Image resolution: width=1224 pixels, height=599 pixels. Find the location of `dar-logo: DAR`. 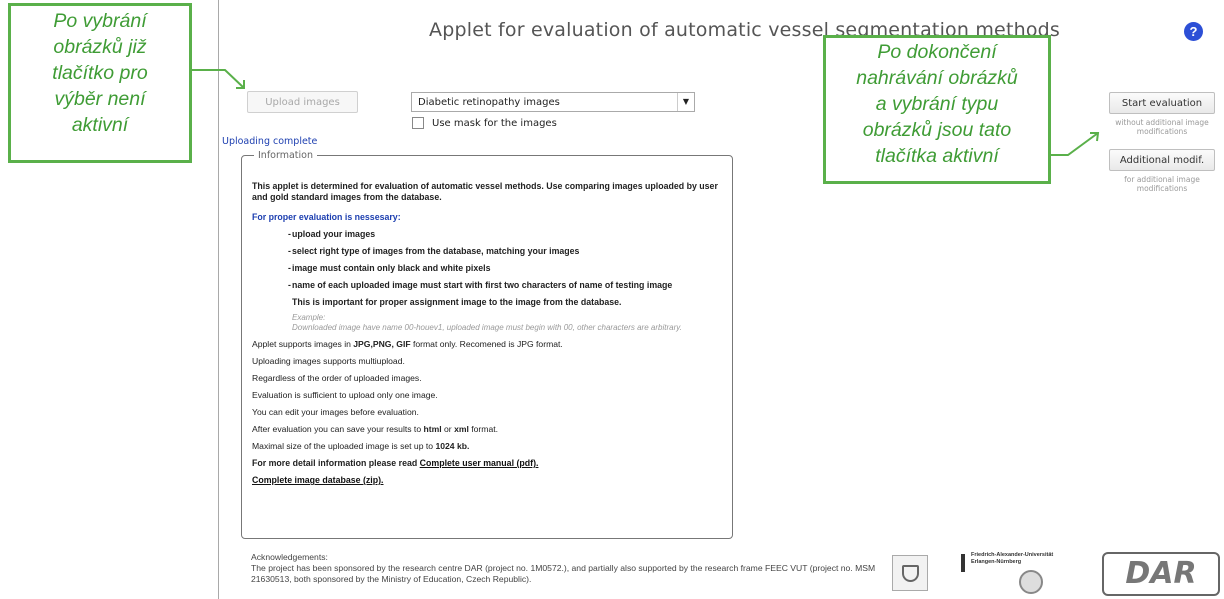

dar-logo: DAR is located at coordinates (1161, 574).